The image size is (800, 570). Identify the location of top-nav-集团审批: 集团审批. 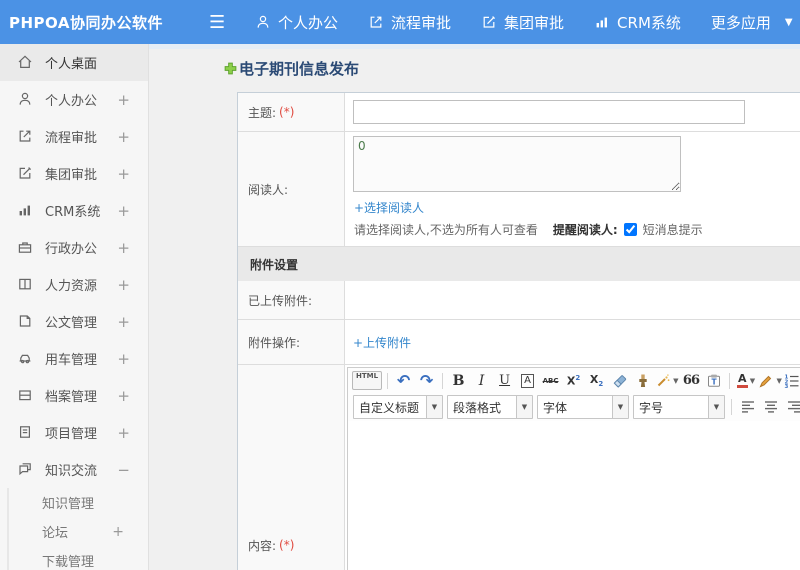
(522, 22).